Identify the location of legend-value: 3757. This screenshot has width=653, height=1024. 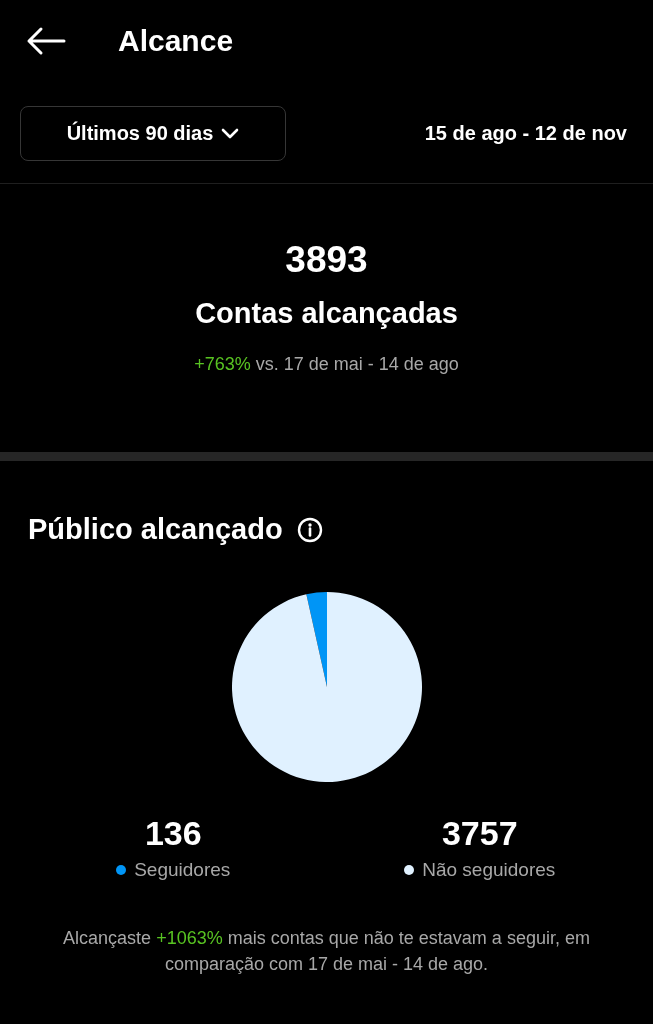
(479, 833).